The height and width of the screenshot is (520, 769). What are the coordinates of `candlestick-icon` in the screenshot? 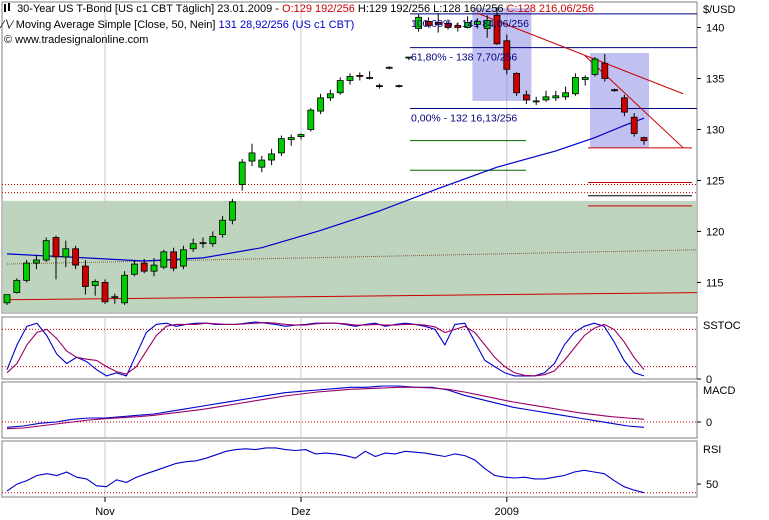 It's located at (8, 8).